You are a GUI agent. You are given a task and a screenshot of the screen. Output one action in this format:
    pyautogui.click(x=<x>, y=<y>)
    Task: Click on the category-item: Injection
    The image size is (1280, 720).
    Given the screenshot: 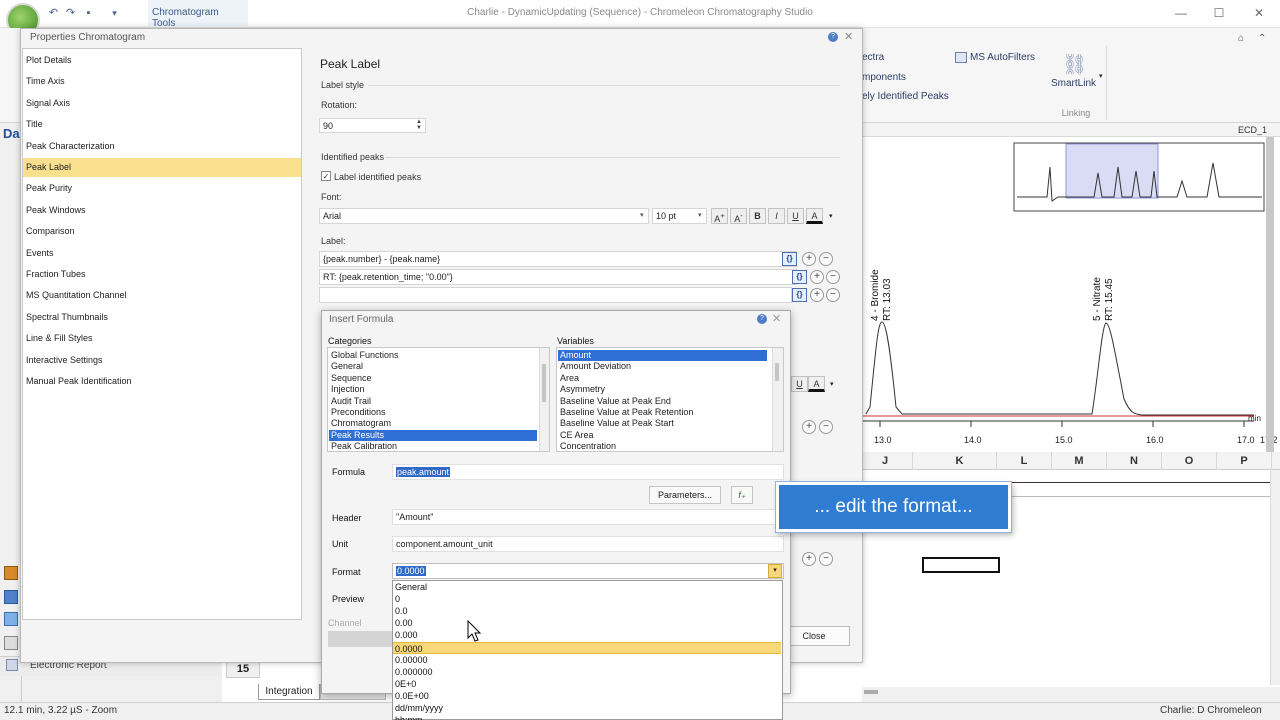 What is the action you would take?
    pyautogui.click(x=433, y=389)
    